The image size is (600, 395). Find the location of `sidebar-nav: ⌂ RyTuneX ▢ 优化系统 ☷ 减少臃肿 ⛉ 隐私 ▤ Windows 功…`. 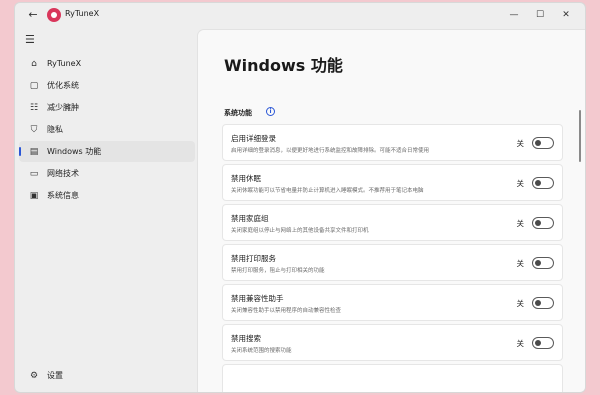

sidebar-nav: ⌂ RyTuneX ▢ 优化系统 ☷ 减少臃肿 ⛉ 隐私 ▤ Windows 功… is located at coordinates (107, 130).